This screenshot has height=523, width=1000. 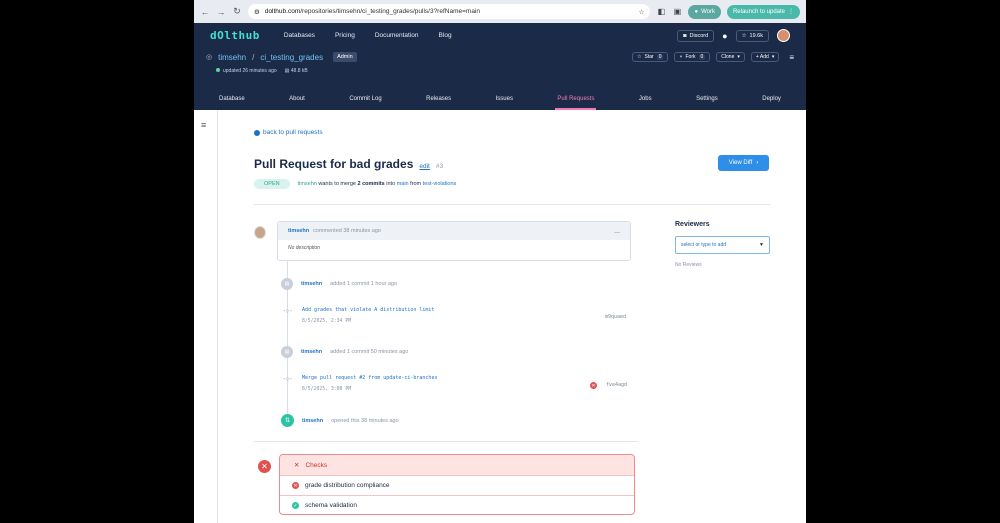 What do you see at coordinates (391, 184) in the screenshot?
I see `merge-text: into` at bounding box center [391, 184].